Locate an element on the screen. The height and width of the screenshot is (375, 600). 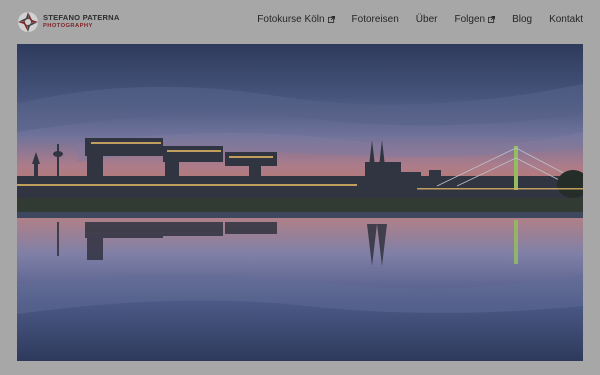
logo-name: STEFANO PATERNA is located at coordinates (81, 18).